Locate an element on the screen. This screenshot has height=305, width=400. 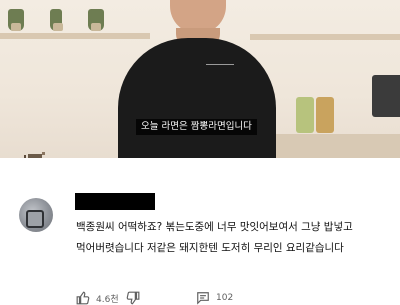
like-button: 4.6천 is located at coordinates (97, 298).